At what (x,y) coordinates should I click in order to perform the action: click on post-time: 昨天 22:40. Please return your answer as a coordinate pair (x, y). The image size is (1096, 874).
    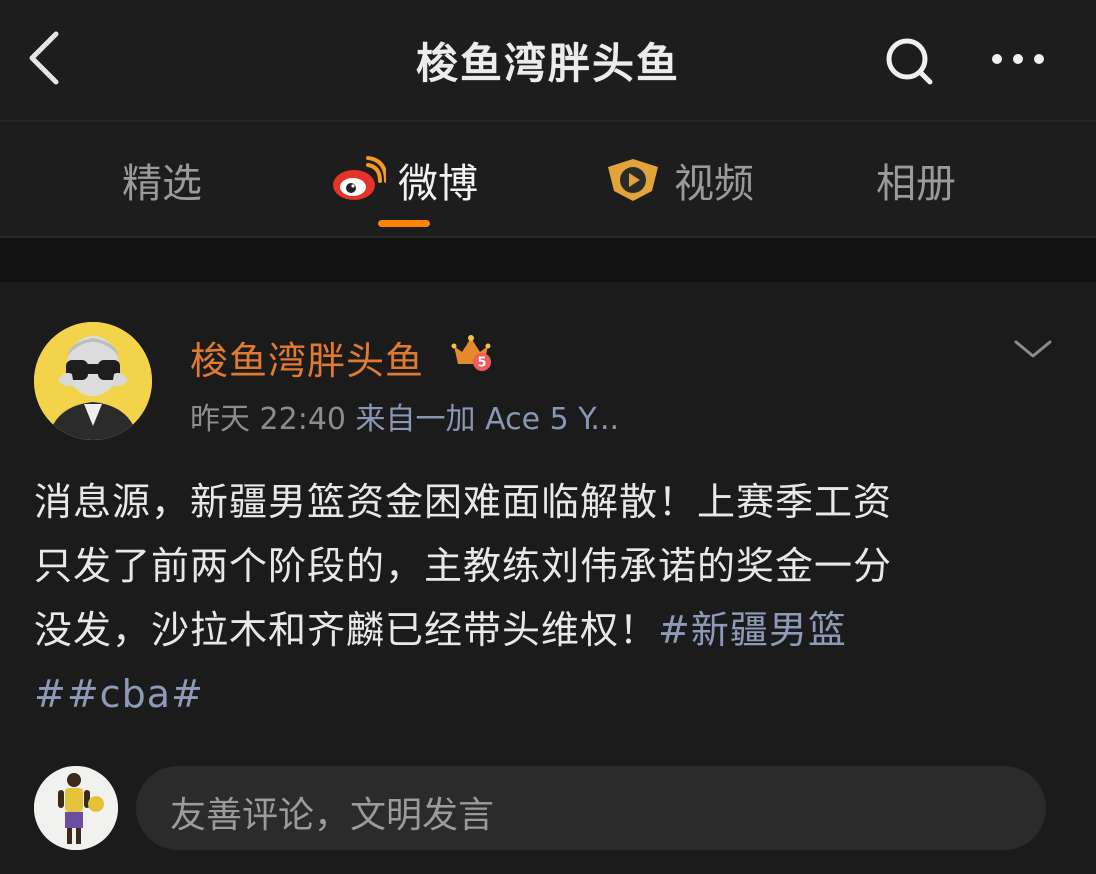
    Looking at the image, I should click on (268, 419).